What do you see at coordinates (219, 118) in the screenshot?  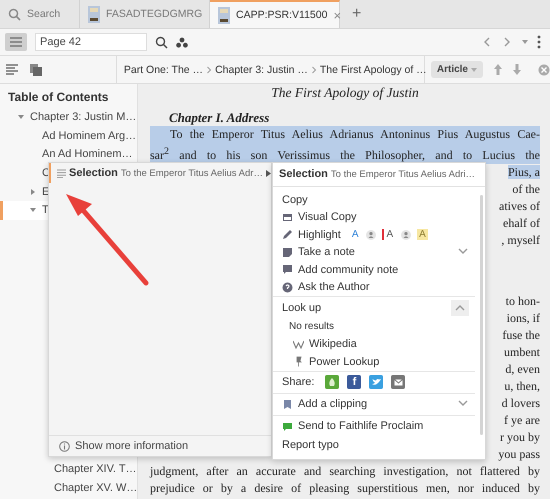 I see `chapter-heading: Chapter I. Address` at bounding box center [219, 118].